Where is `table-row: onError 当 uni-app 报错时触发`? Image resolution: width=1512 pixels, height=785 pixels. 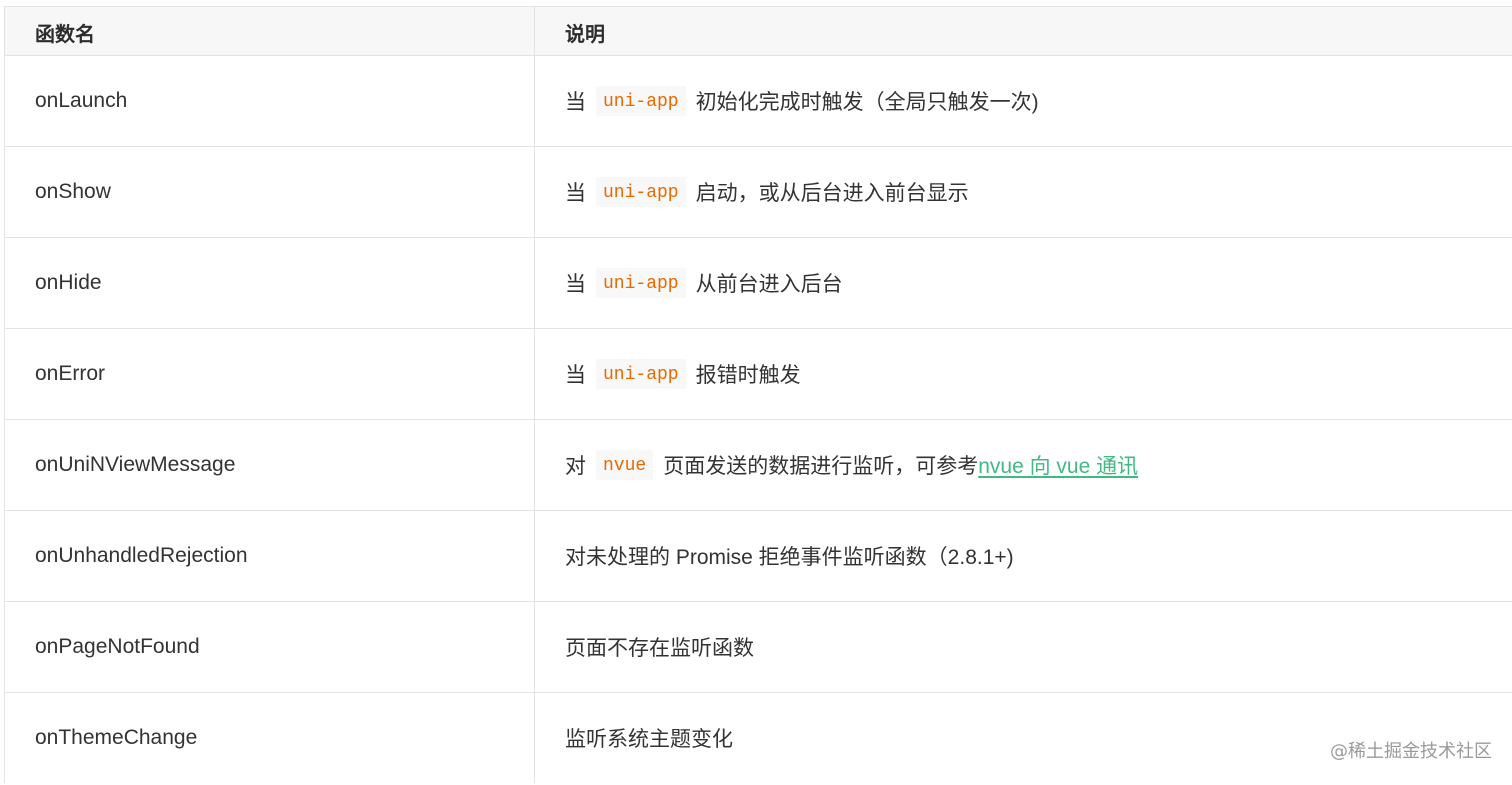
table-row: onError 当 uni-app 报错时触发 is located at coordinates (758, 374).